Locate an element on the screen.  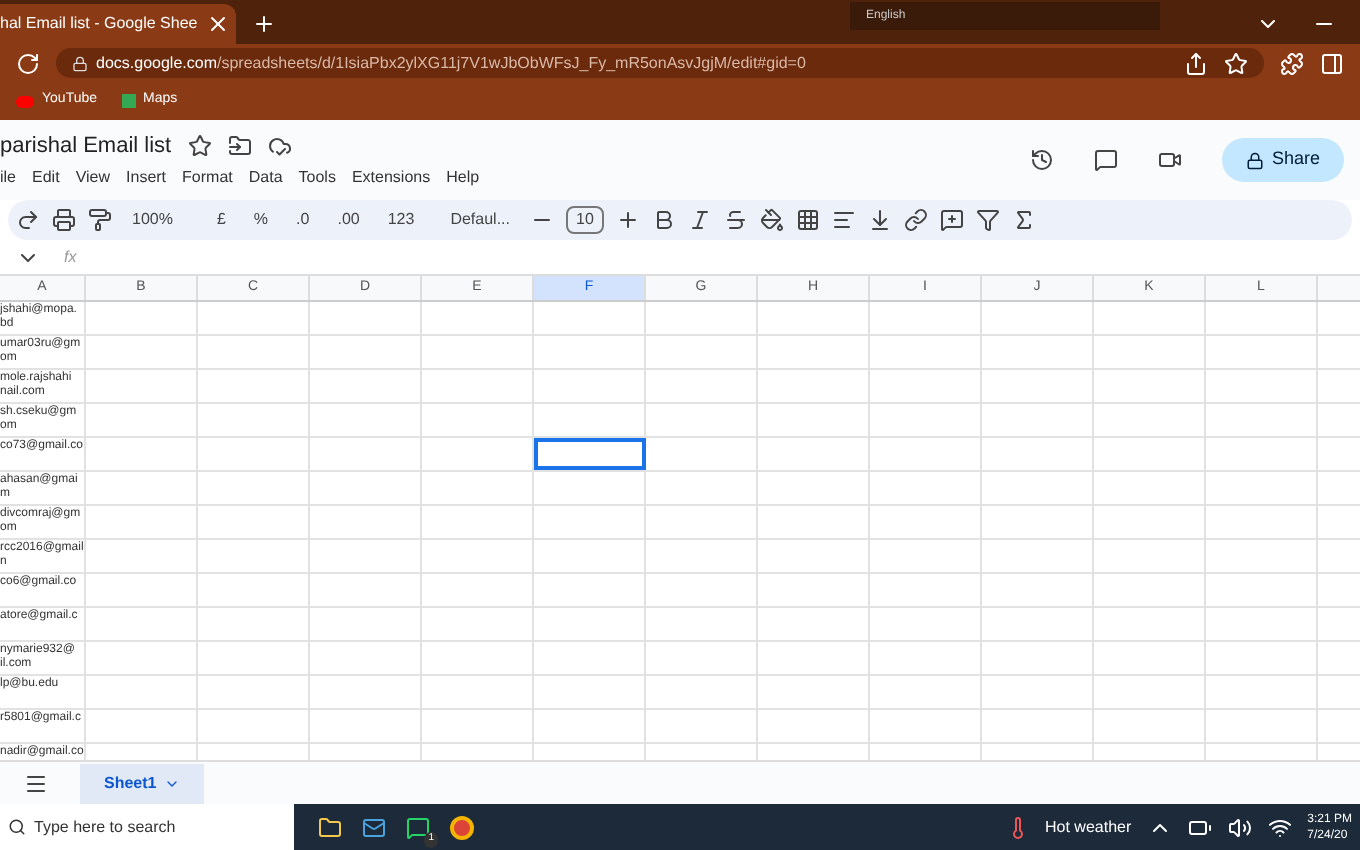
italic-icon is located at coordinates (699, 220).